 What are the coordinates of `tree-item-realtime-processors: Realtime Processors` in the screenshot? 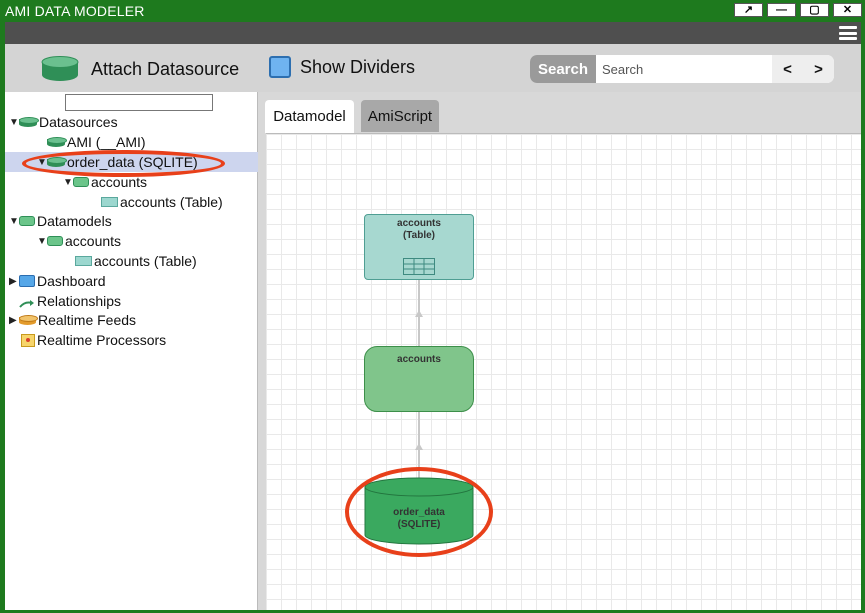 It's located at (93, 340).